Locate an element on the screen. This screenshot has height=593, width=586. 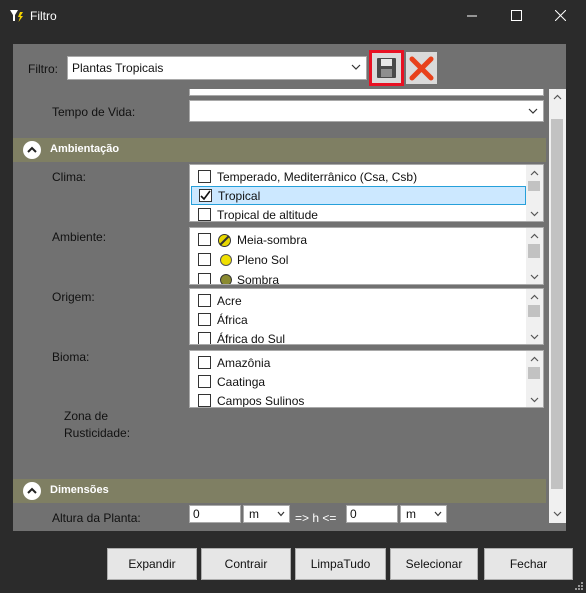
altura-max-unit-select: m is located at coordinates (423, 514).